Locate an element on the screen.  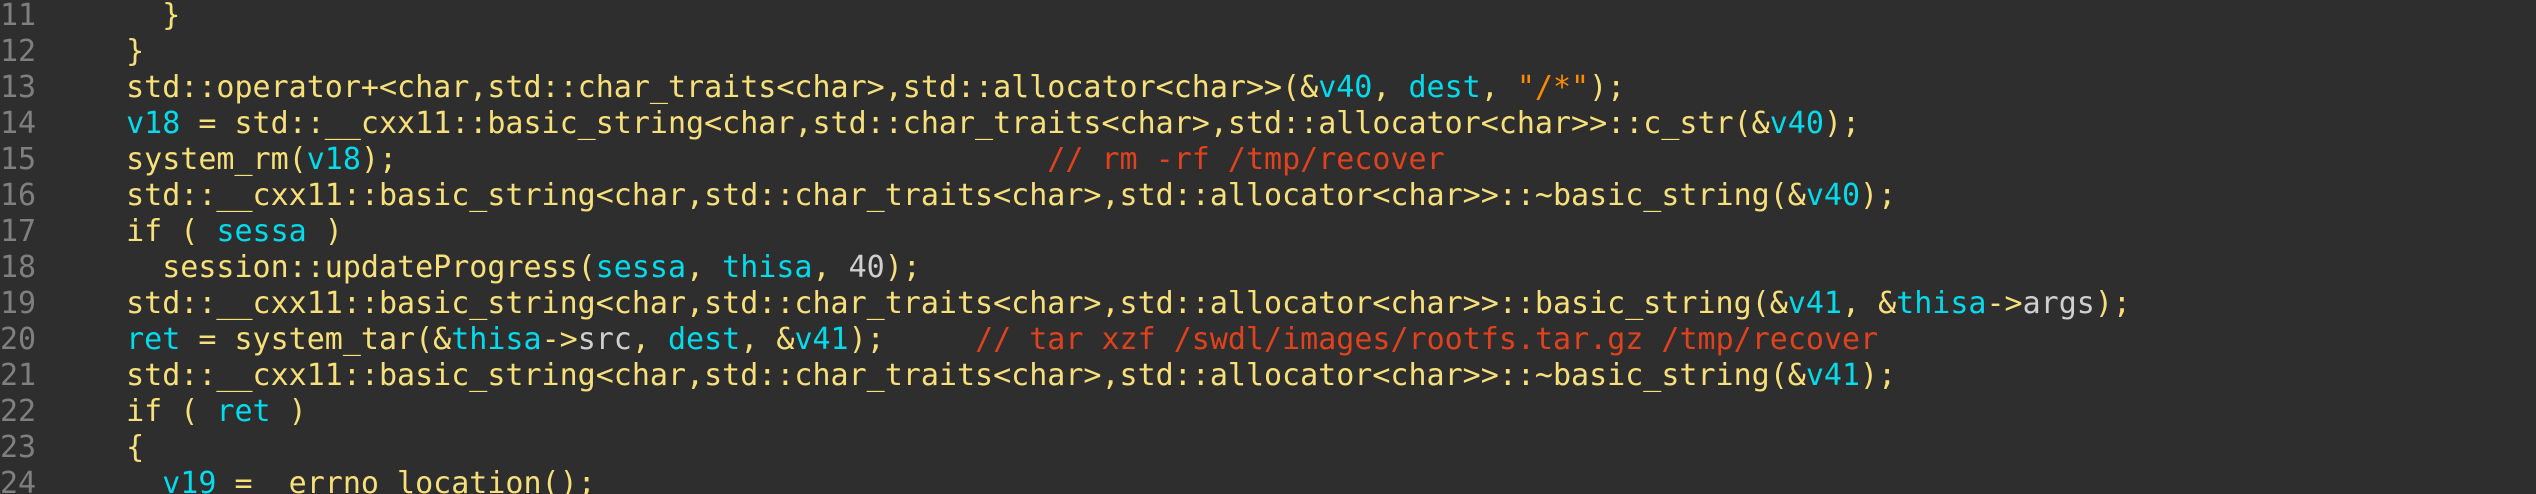
code-token: args is located at coordinates (2058, 303).